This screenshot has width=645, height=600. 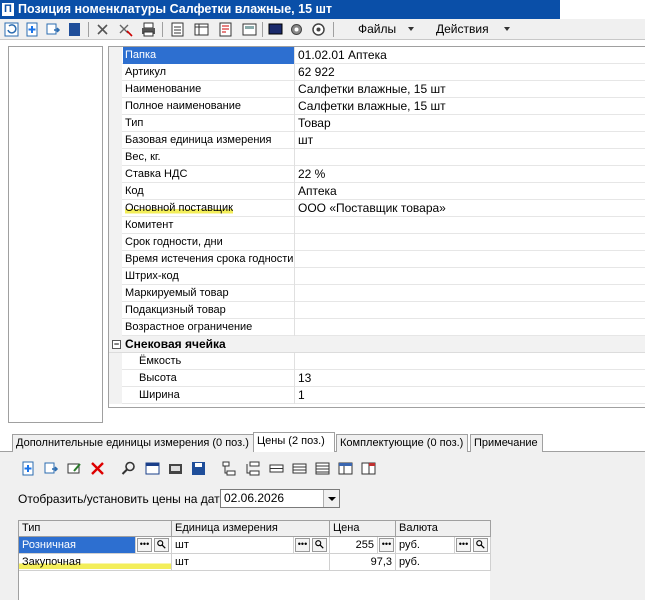 I want to click on property-value: шт, so click(x=470, y=140).